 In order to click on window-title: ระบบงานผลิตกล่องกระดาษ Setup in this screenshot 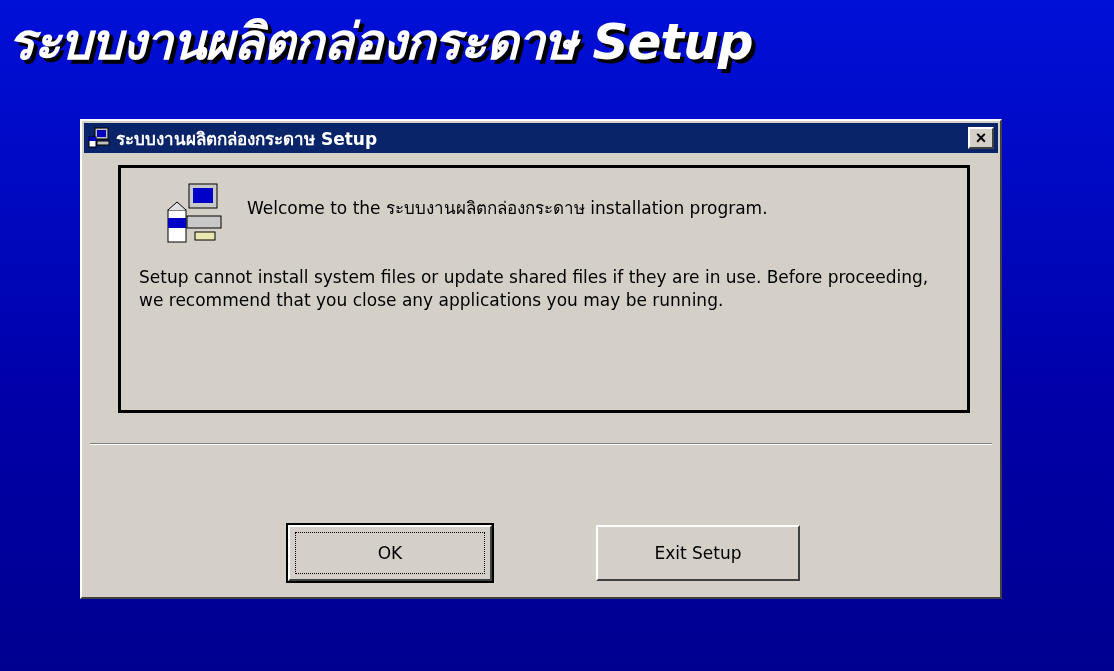, I will do `click(247, 139)`.